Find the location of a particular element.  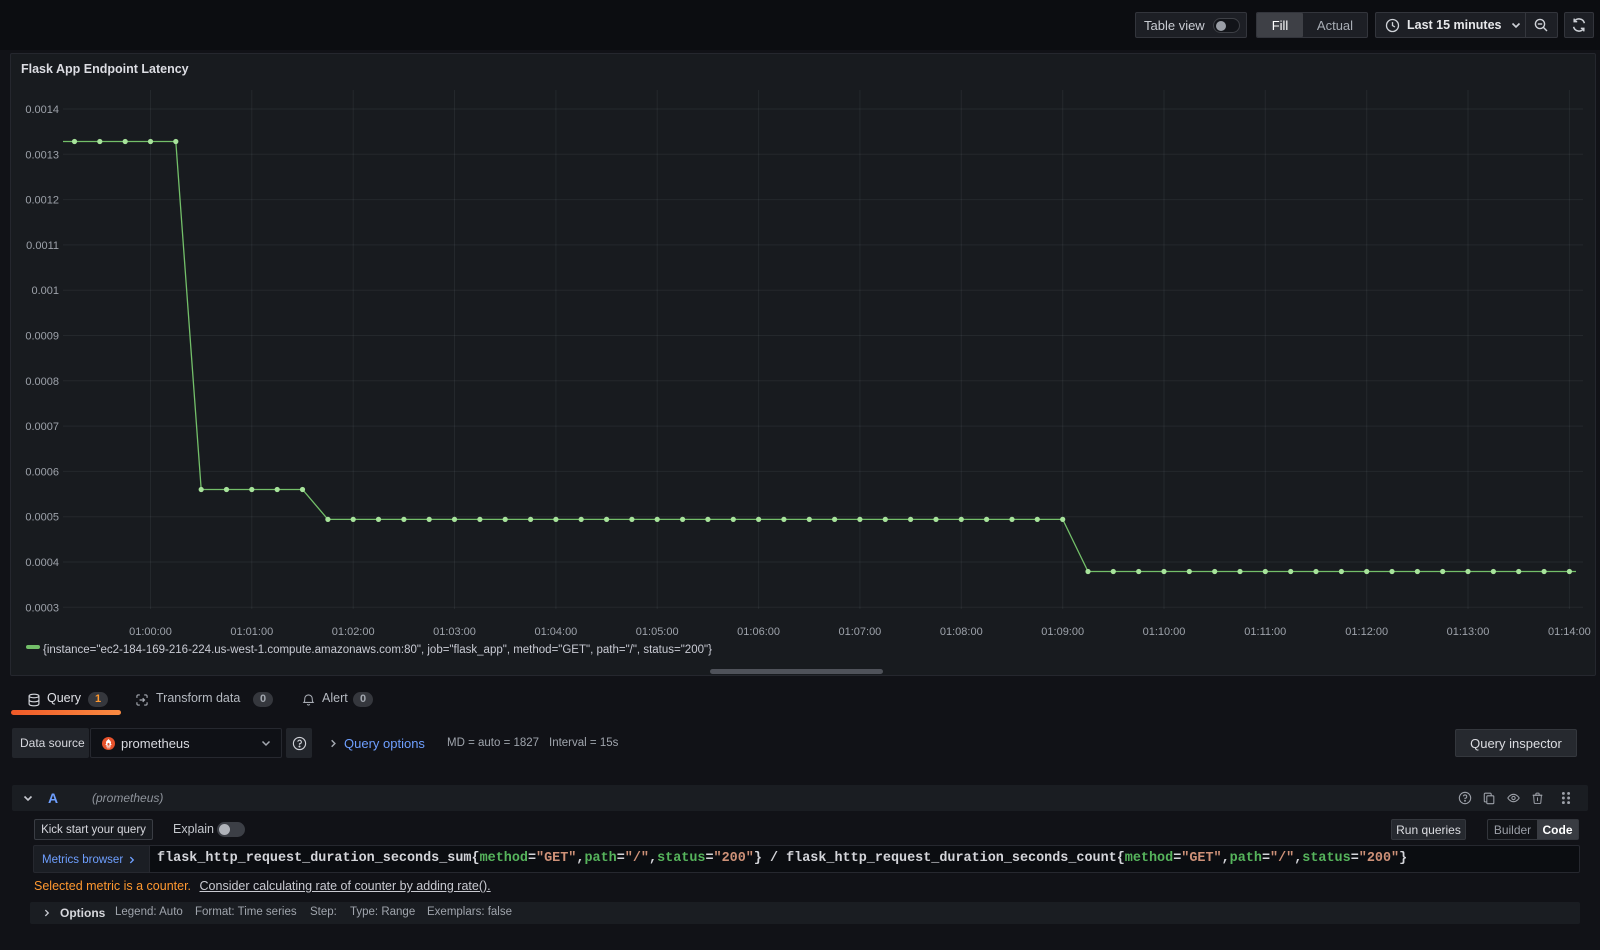

svg-text: 01:01:00 is located at coordinates (251, 632).